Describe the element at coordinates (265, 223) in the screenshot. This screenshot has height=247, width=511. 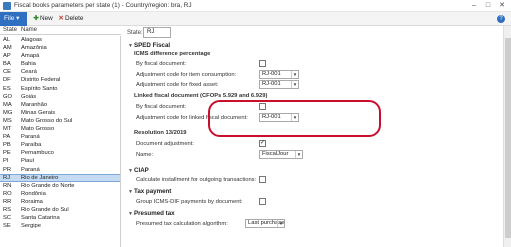
I see `presumed-algo-combo: Last purchase ▼` at that location.